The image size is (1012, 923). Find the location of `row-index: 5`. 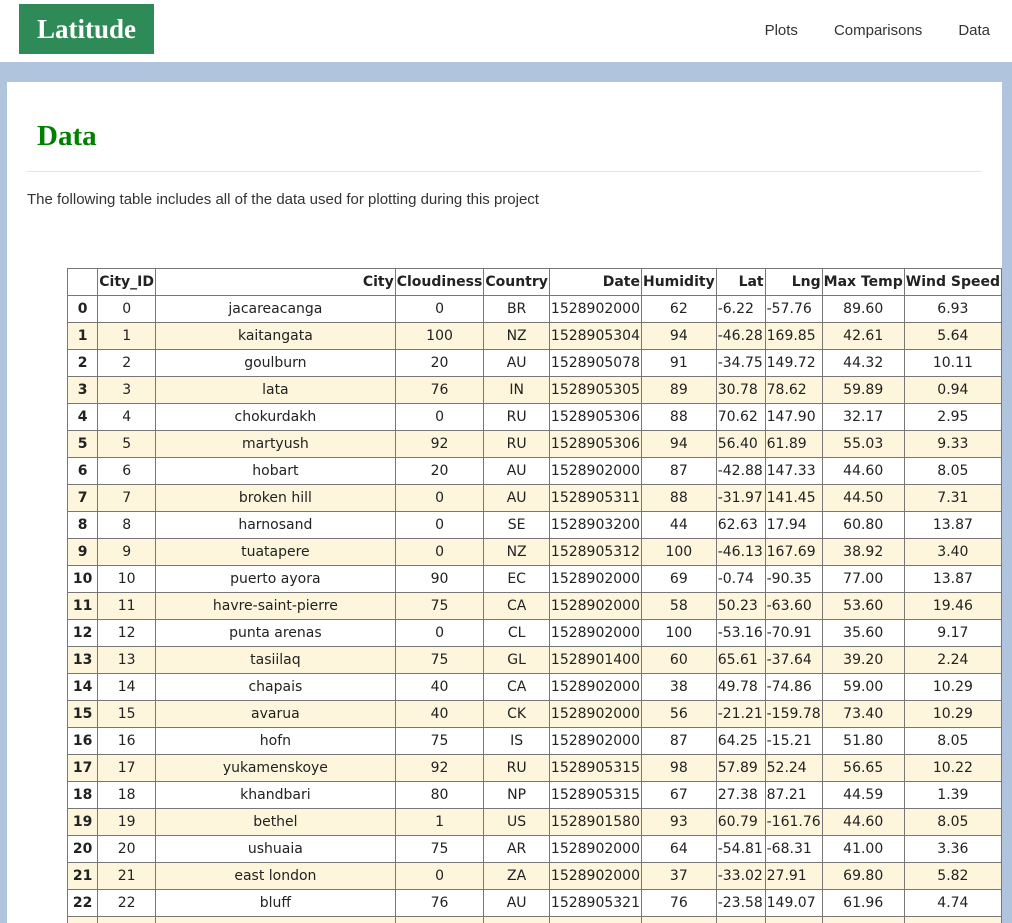

row-index: 5 is located at coordinates (82, 444).